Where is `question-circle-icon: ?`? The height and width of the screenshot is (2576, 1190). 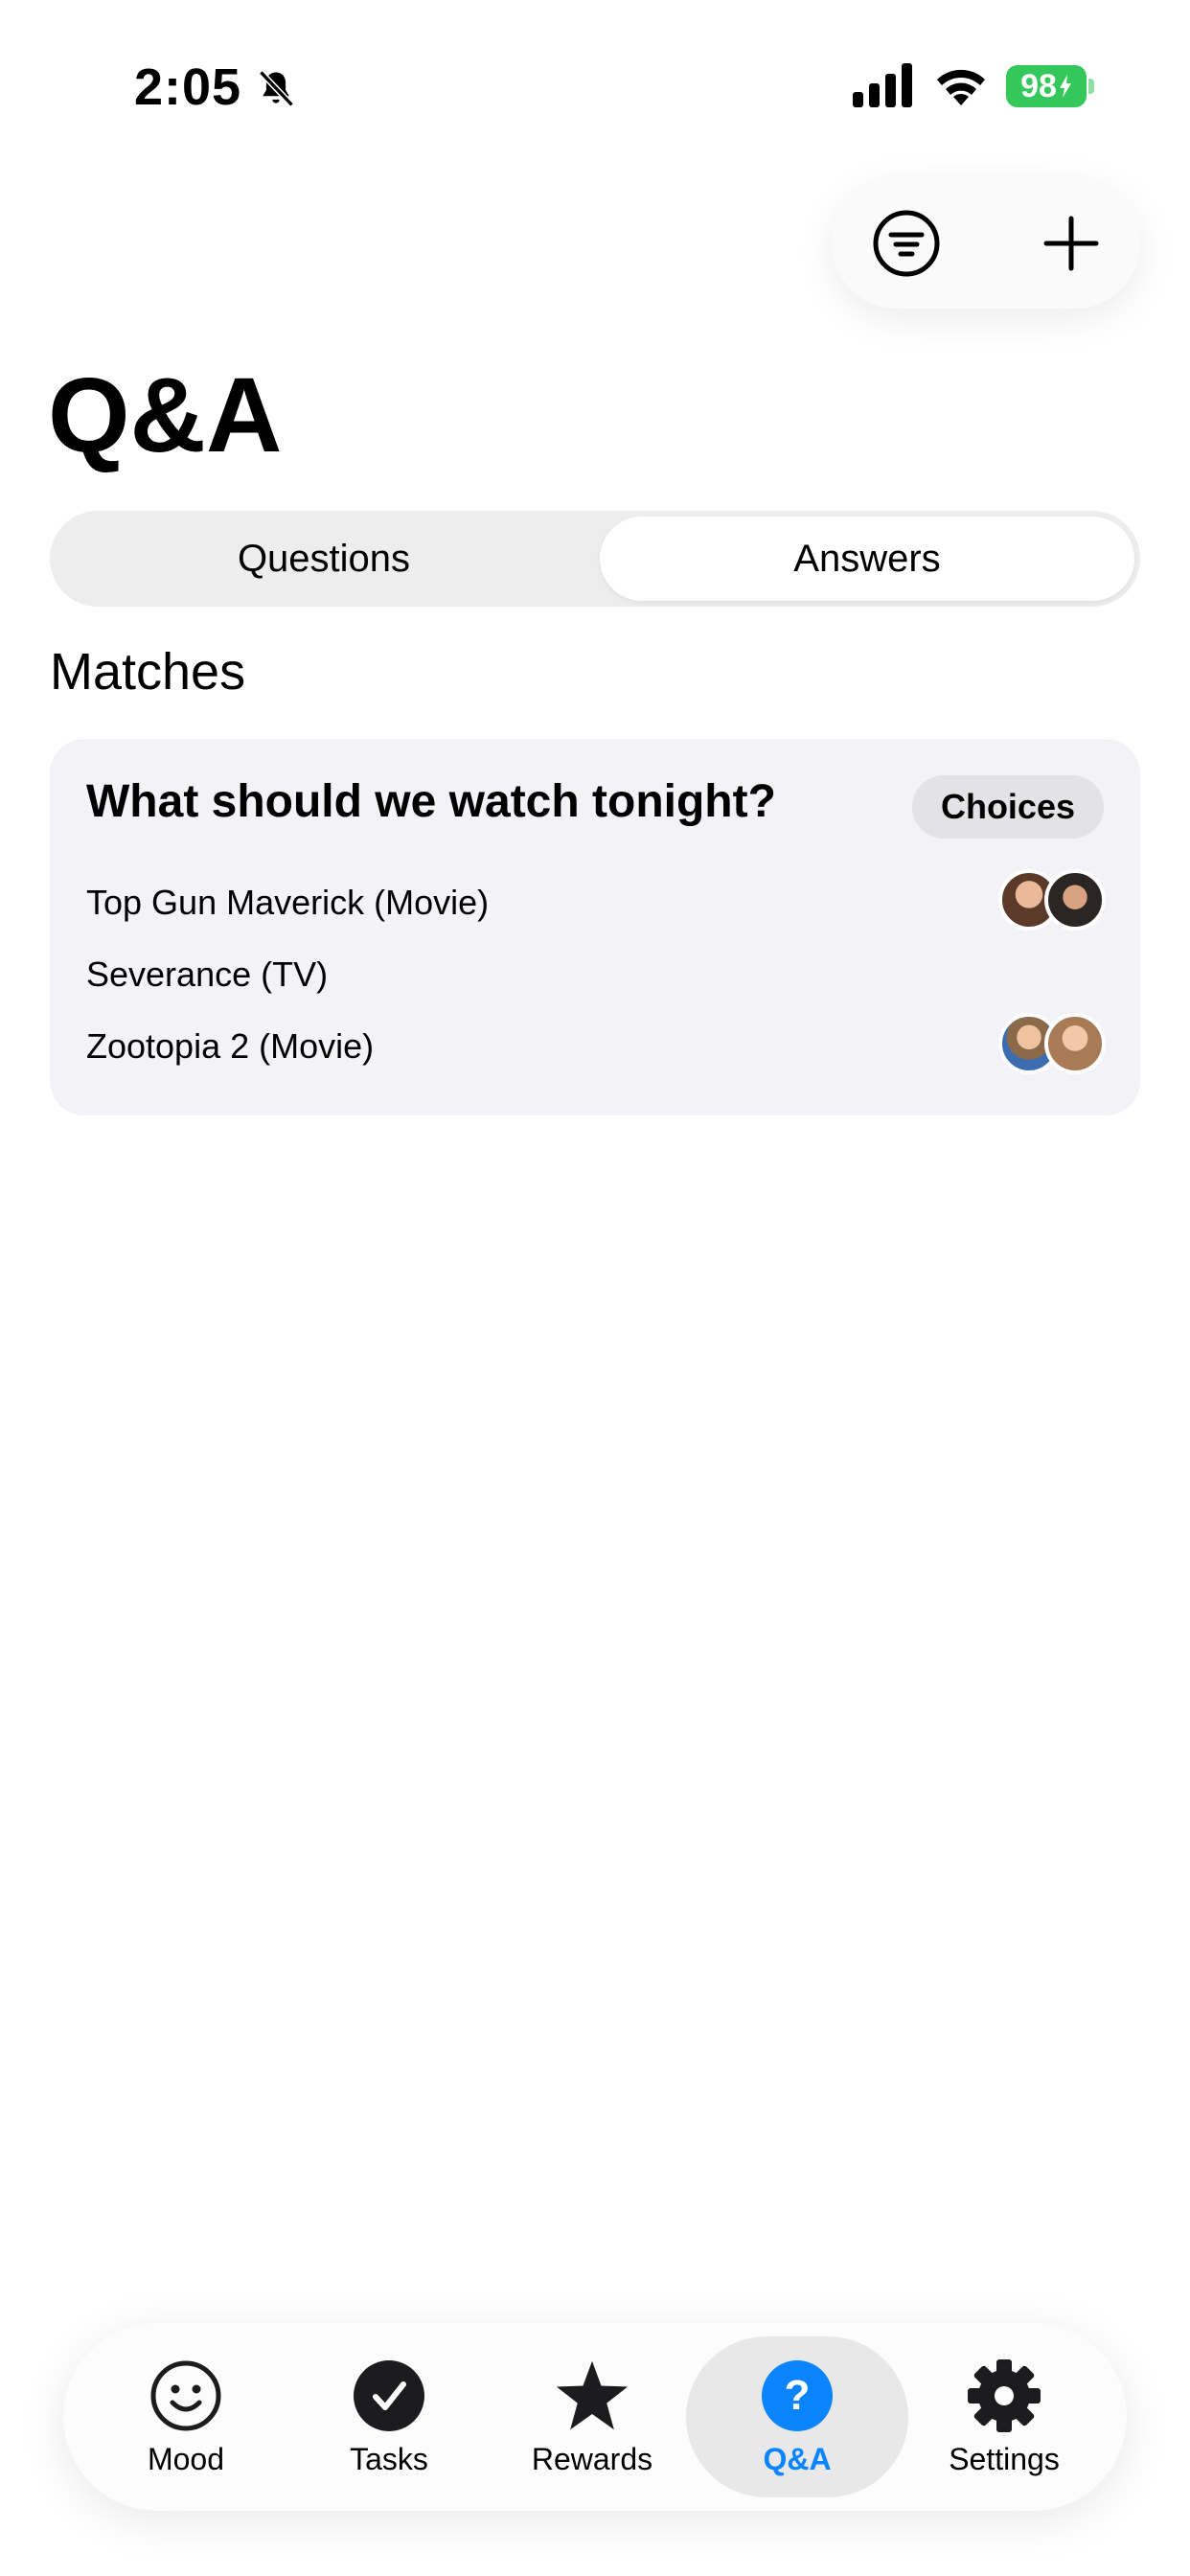 question-circle-icon: ? is located at coordinates (797, 2395).